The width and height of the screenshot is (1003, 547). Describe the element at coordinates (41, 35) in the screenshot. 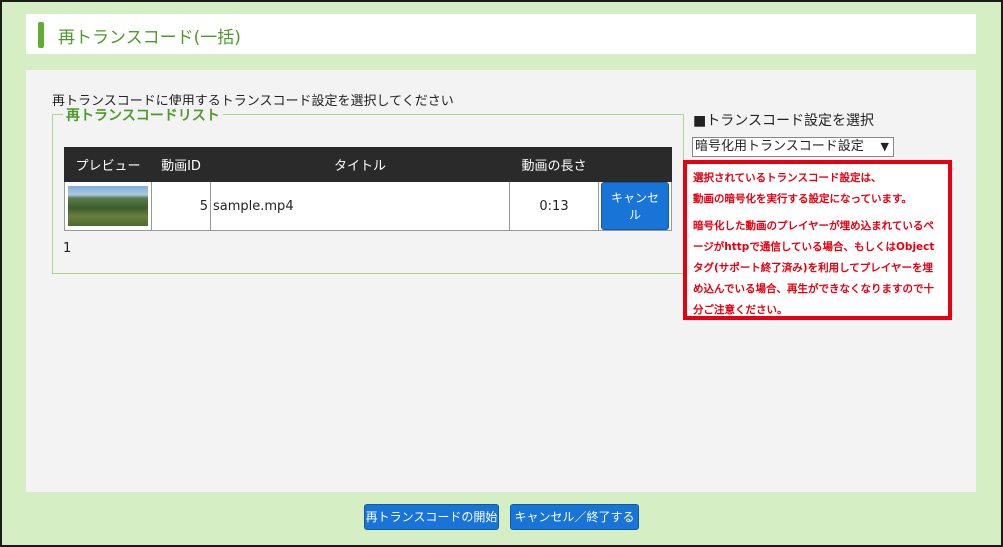

I see `header-accent-bar` at that location.